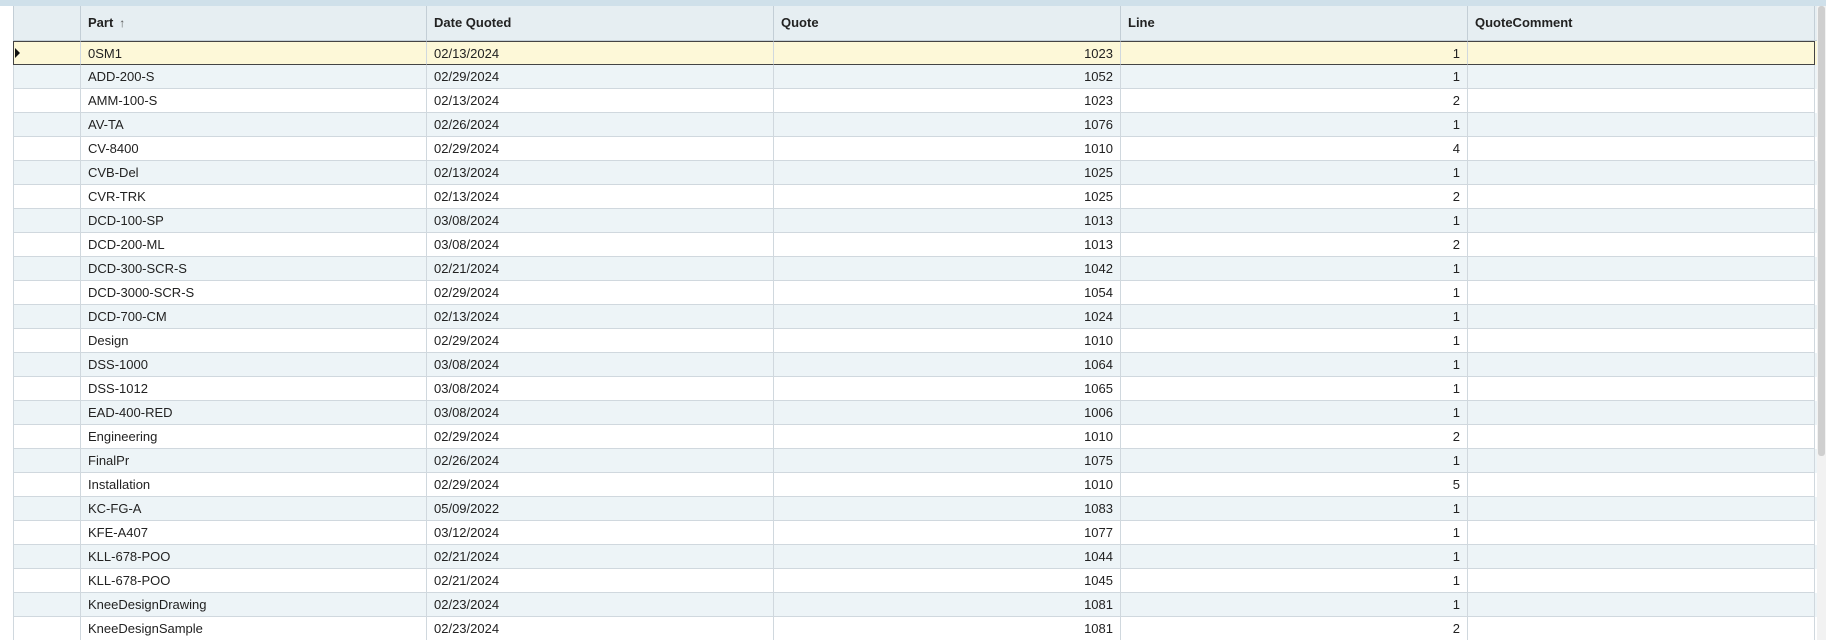  I want to click on quote-cell: 1013, so click(947, 245).